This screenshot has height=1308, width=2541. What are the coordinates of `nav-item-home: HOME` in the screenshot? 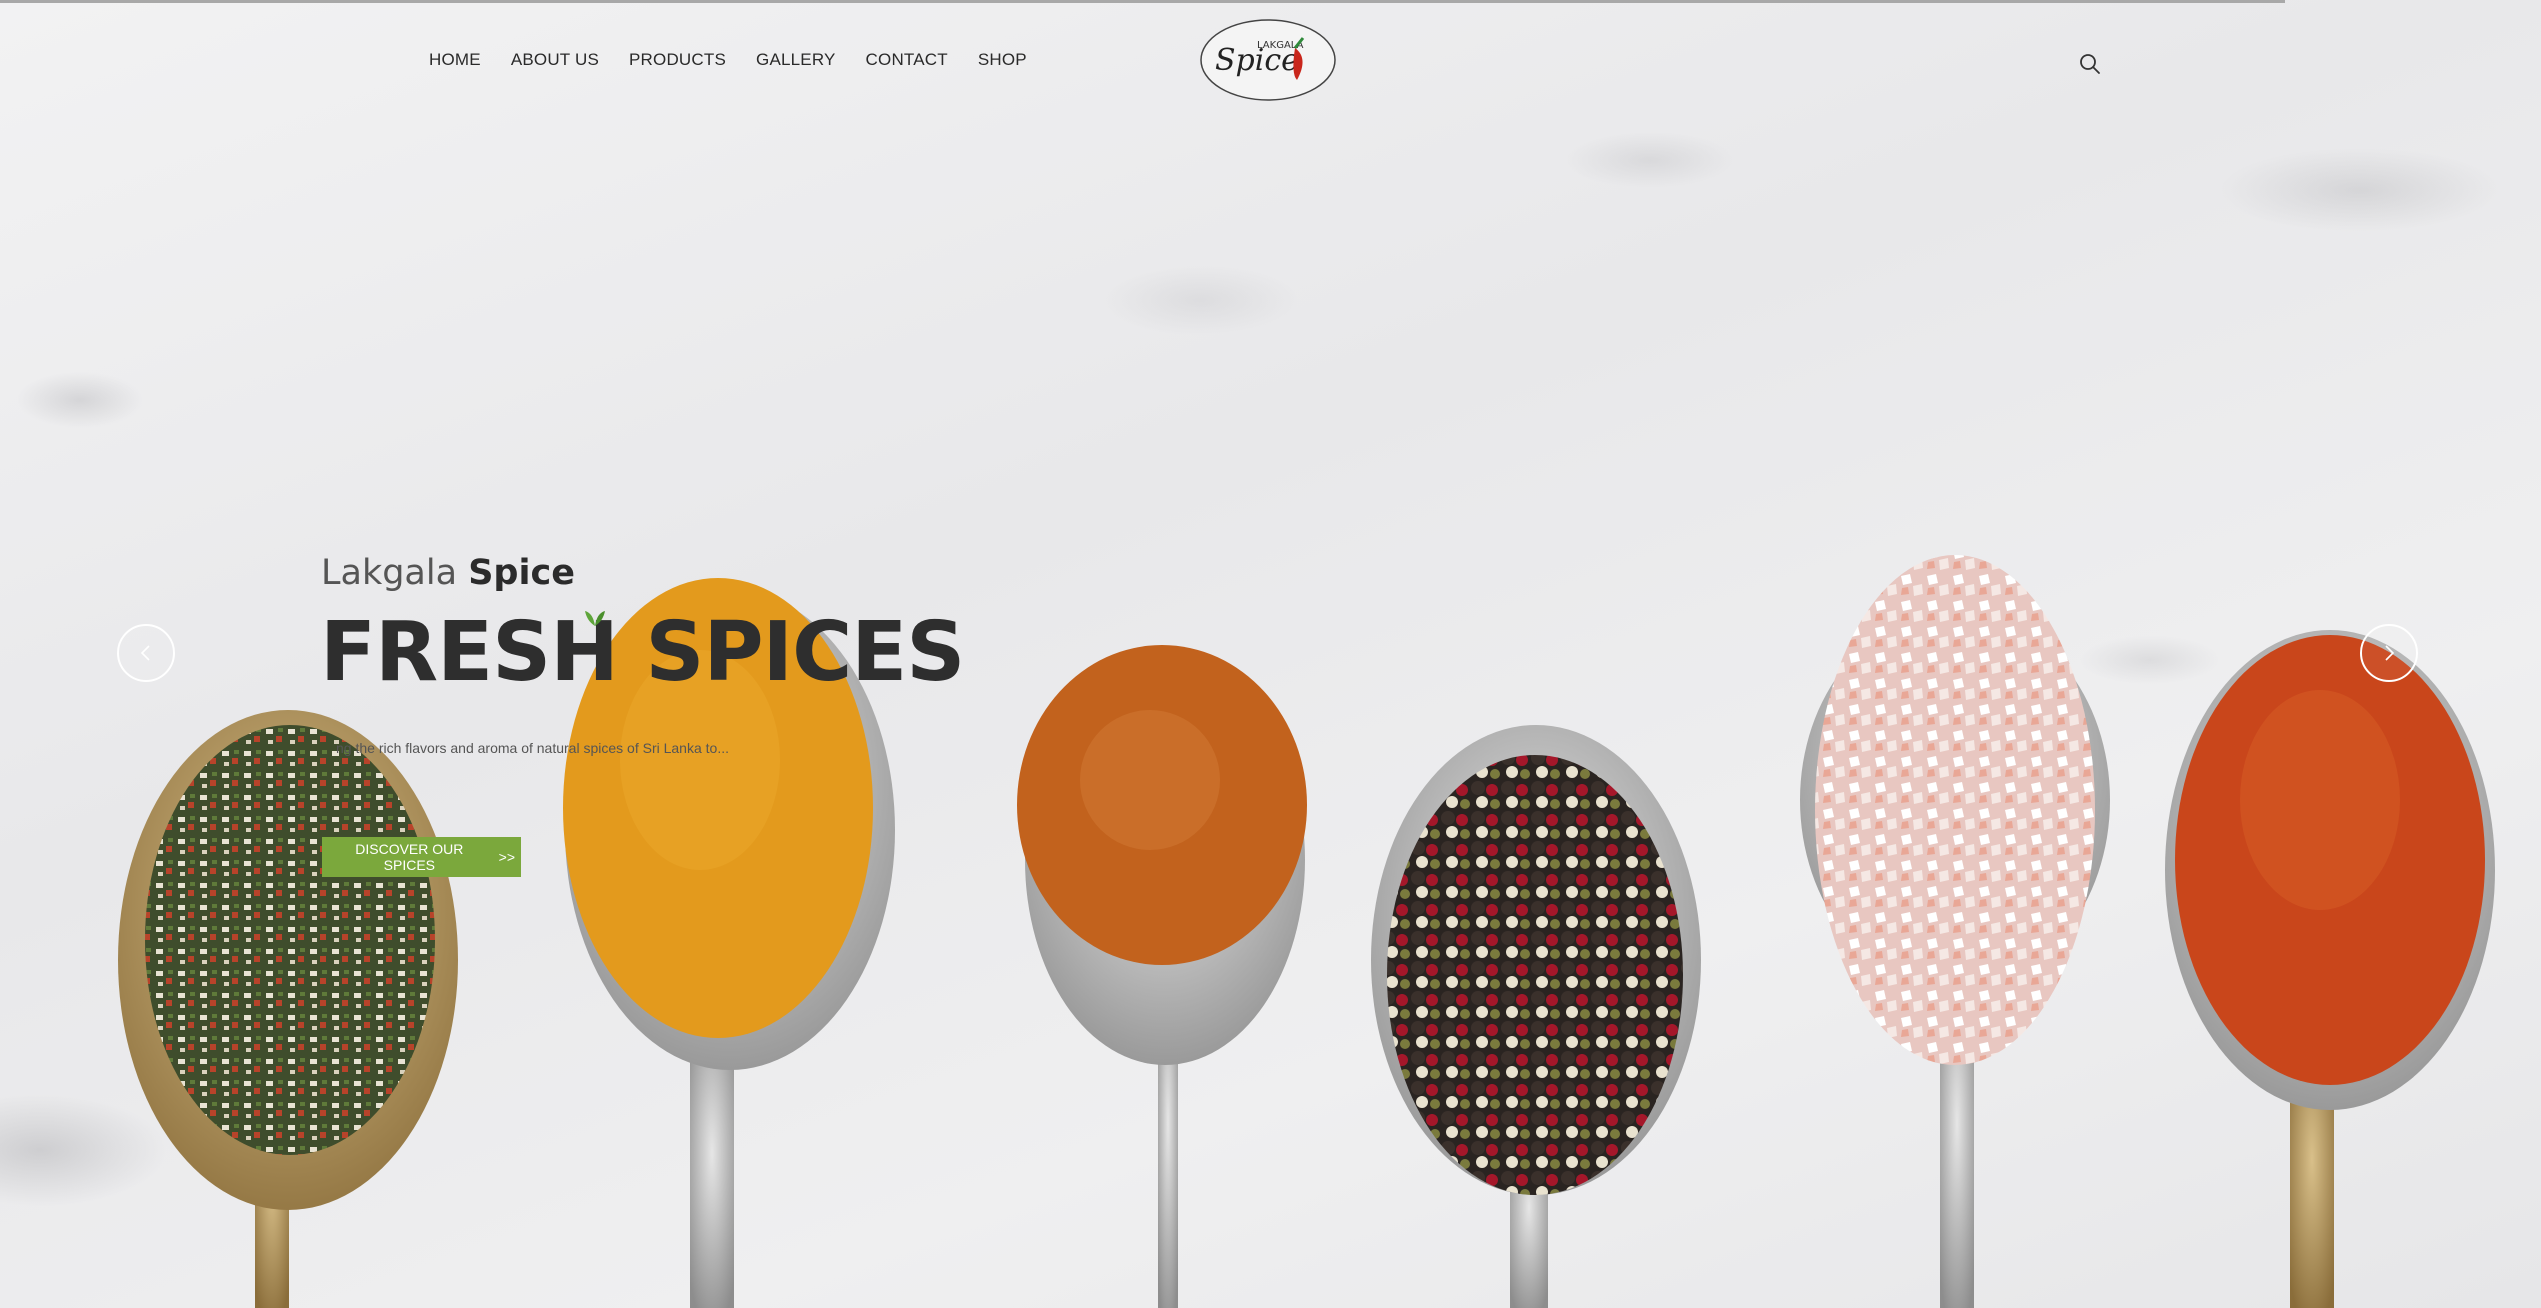 It's located at (455, 60).